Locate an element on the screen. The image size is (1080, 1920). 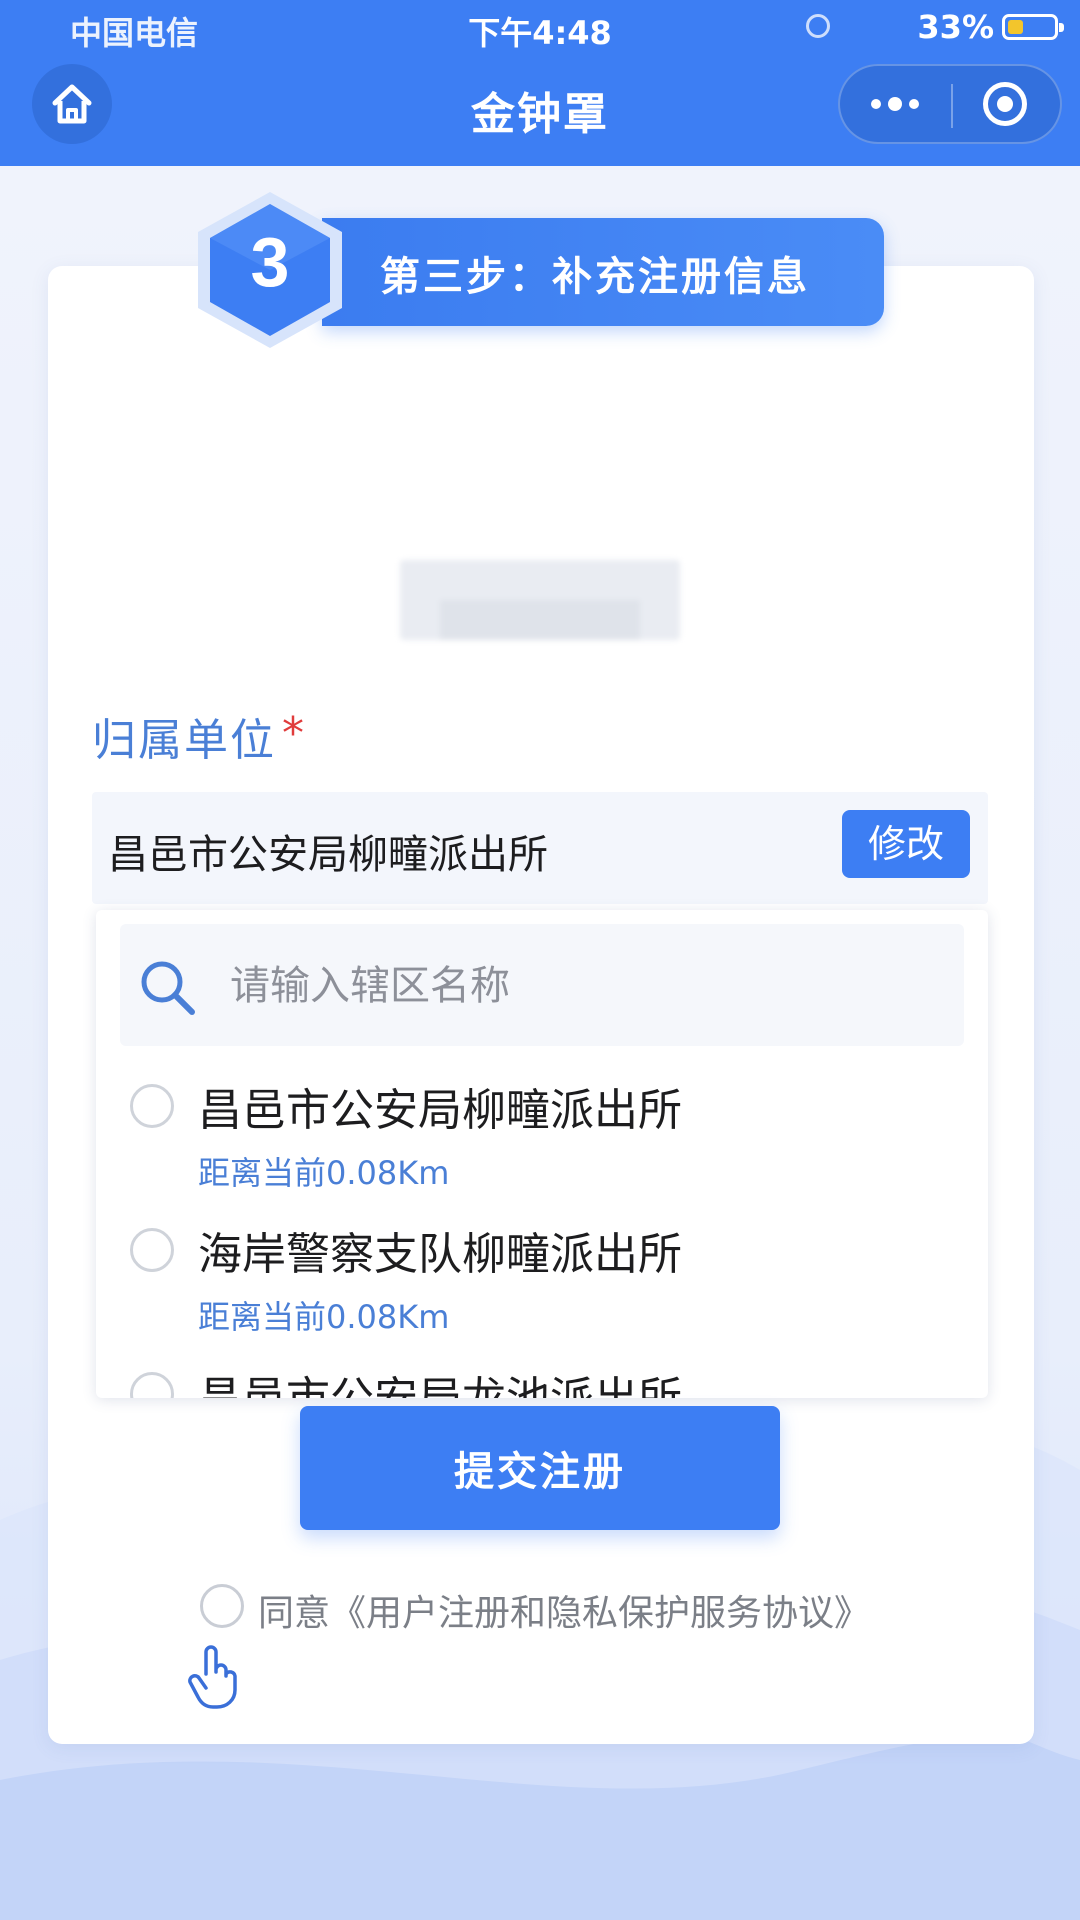
more-button is located at coordinates (895, 104).